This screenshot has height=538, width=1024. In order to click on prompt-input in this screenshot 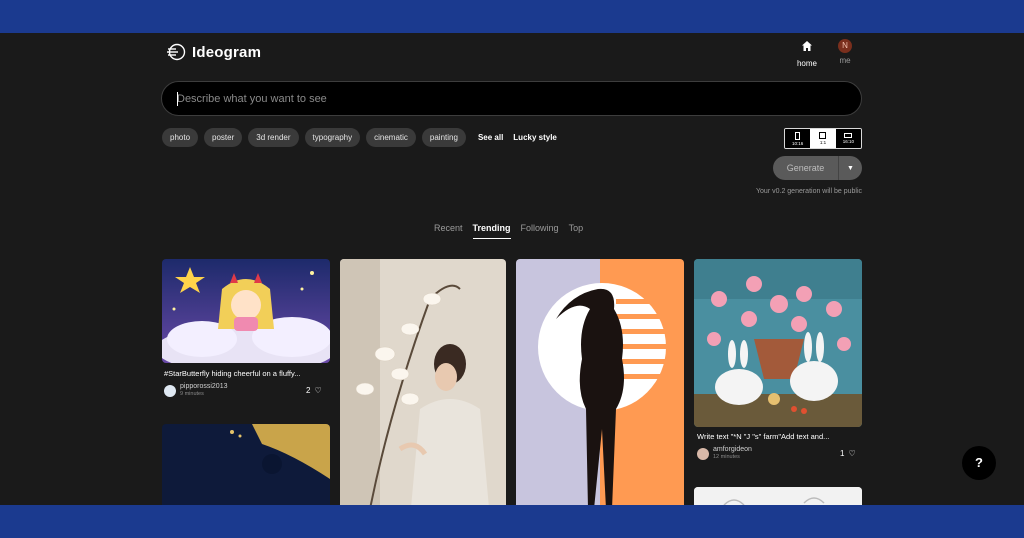, I will do `click(511, 98)`.